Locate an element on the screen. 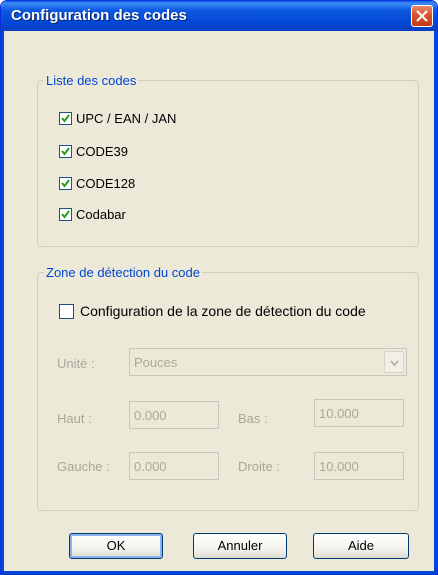 This screenshot has height=575, width=438. chevron-down-icon is located at coordinates (394, 363).